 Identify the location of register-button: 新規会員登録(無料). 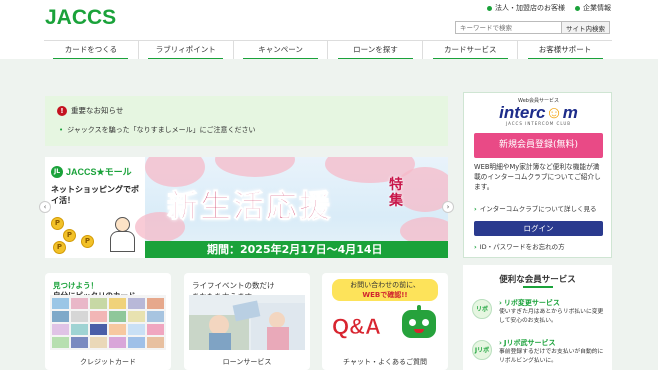
(538, 145).